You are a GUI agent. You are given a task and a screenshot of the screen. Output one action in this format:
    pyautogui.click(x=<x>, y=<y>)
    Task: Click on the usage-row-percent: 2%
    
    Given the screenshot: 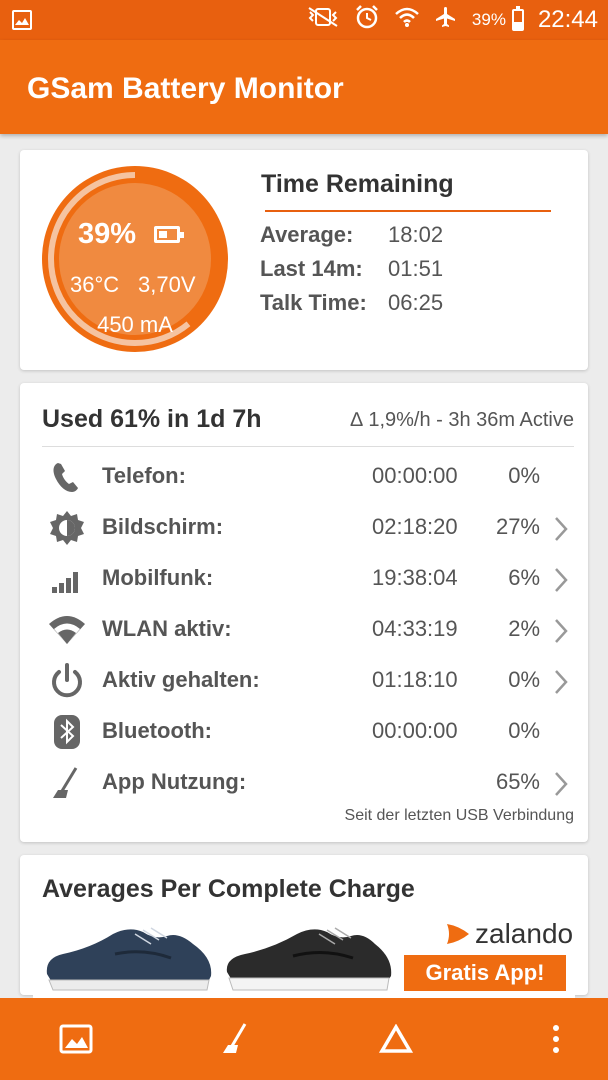 What is the action you would take?
    pyautogui.click(x=524, y=628)
    